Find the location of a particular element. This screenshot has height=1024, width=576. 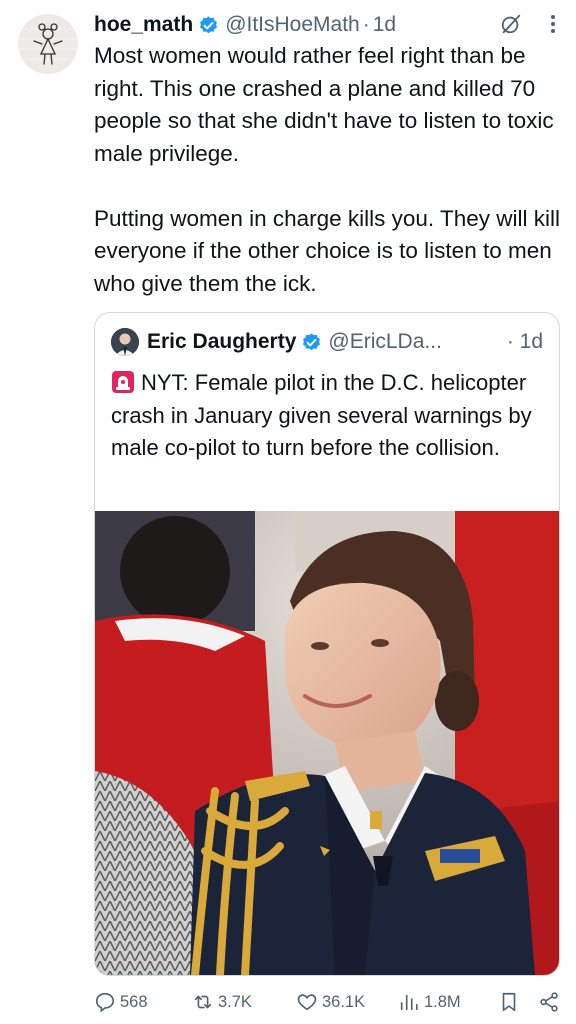

share-icon is located at coordinates (549, 1002).